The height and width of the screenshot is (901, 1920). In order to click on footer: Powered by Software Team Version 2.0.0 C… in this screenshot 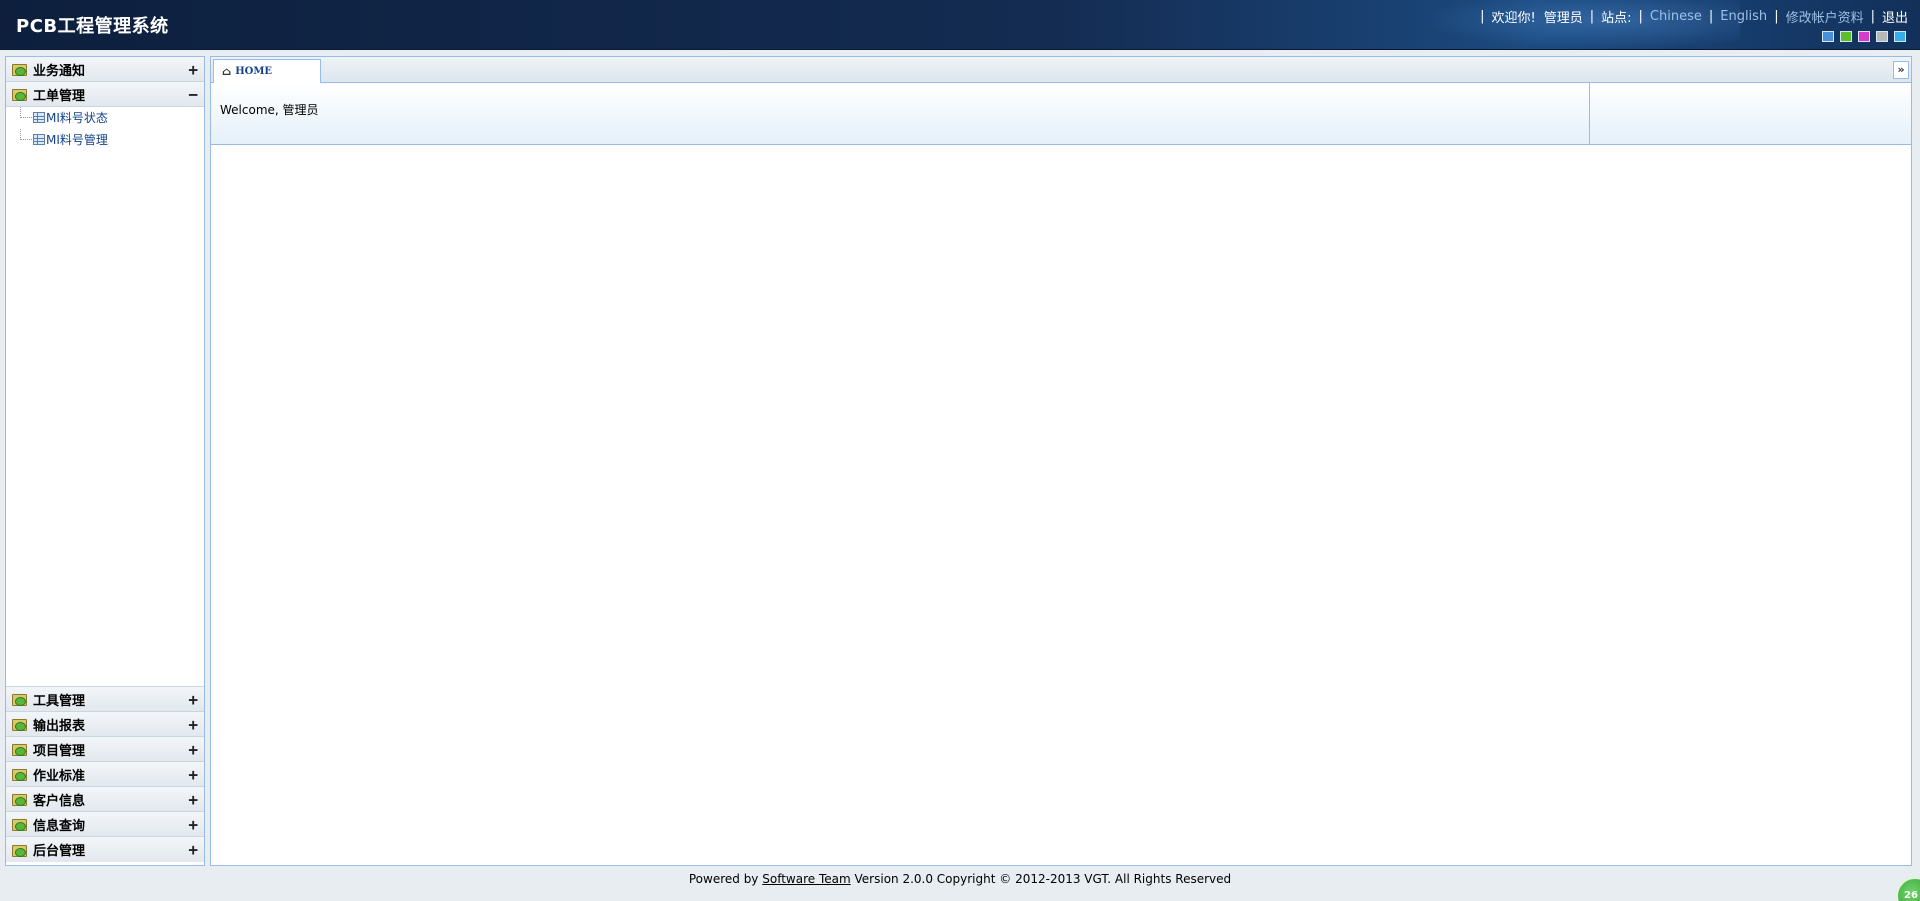, I will do `click(960, 879)`.